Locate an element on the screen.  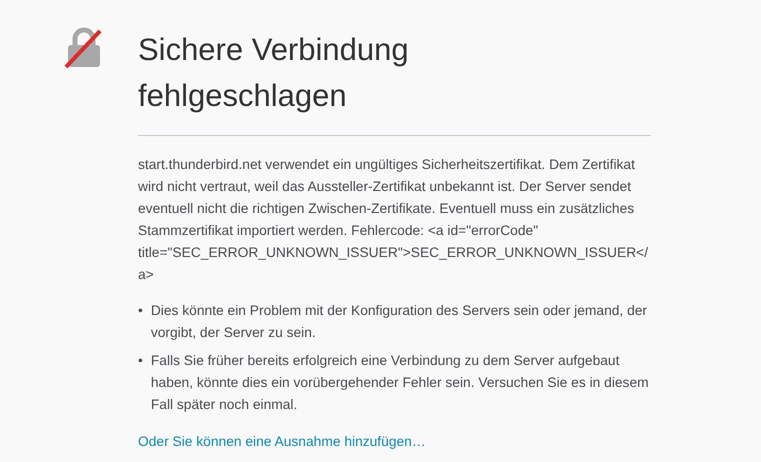
hint-text: Dies könnte ein Problem mit der Konfiguration des Servers sein oder jemand, der vorgibt, der Server zu sein. is located at coordinates (399, 322).